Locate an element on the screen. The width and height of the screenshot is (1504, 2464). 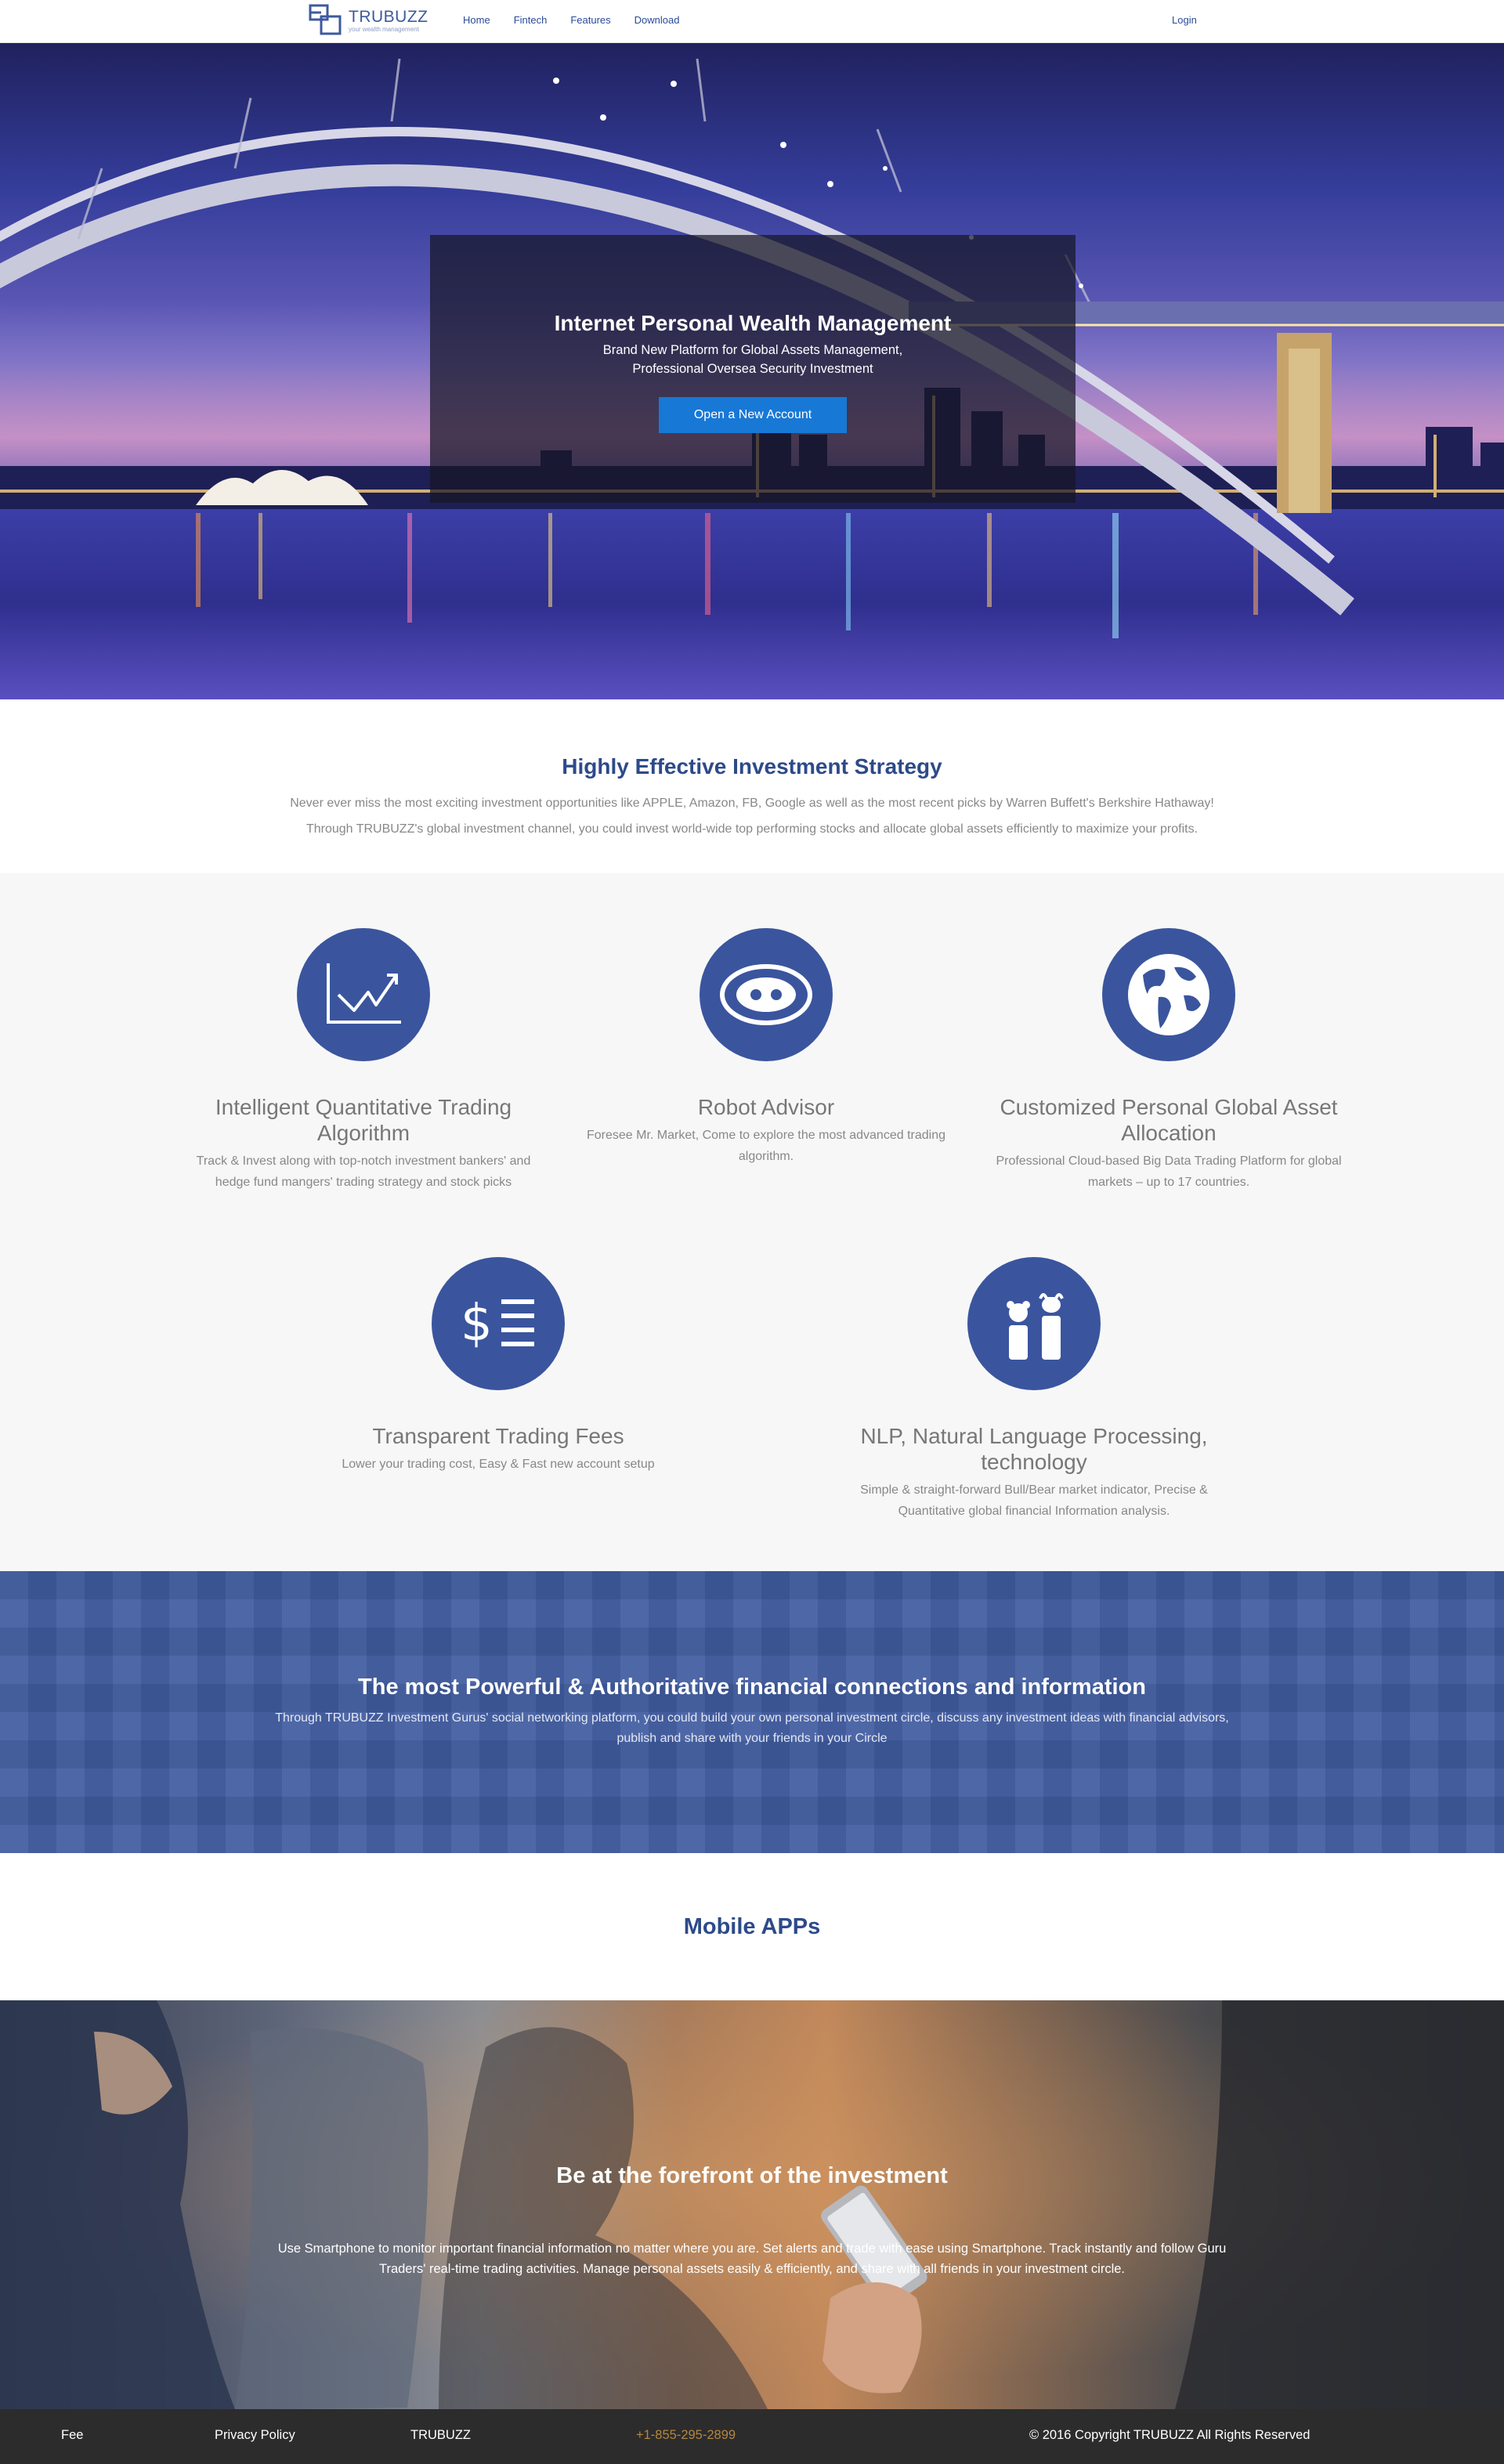
dollar-list-icon: $ is located at coordinates (499, 1323).